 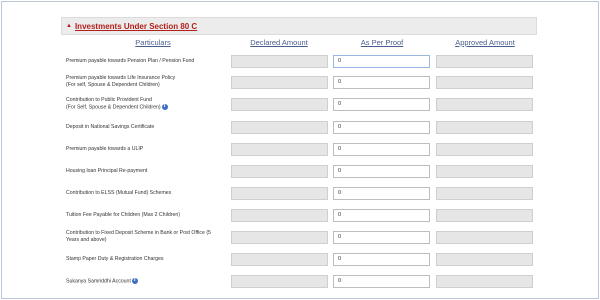 I want to click on row-label-line1: Deposit in National Savings Certificate, so click(x=110, y=127).